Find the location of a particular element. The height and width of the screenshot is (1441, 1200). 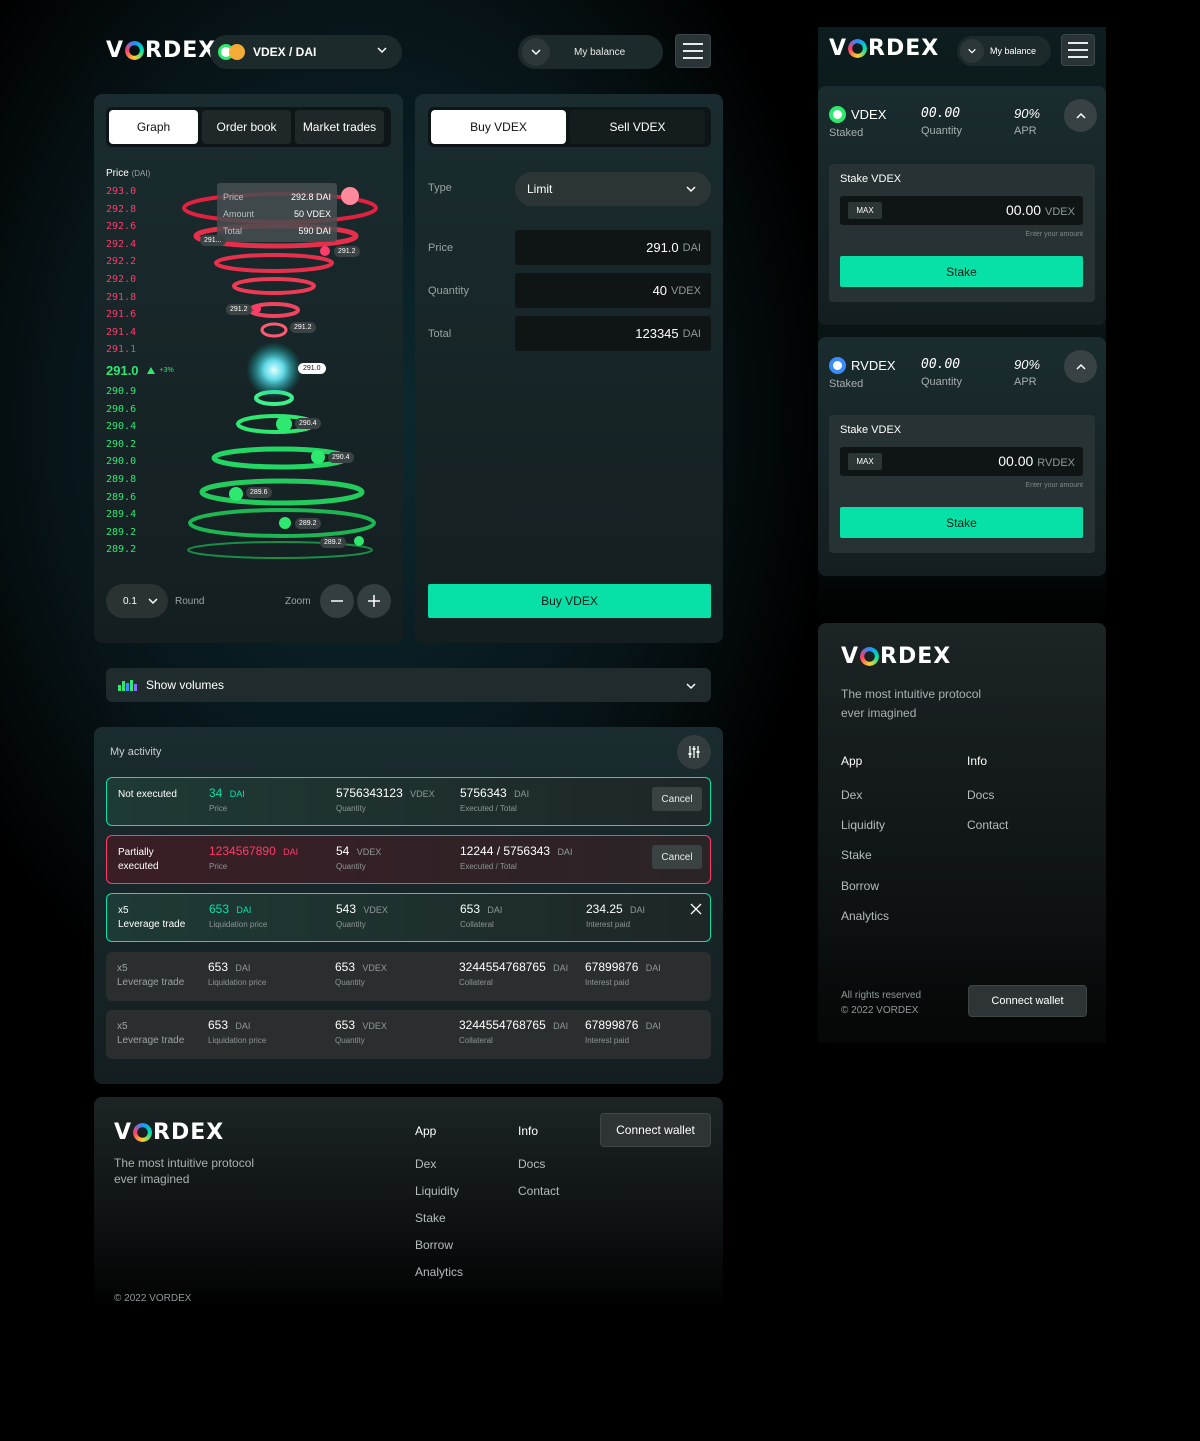

mobile-logo: V RDEX is located at coordinates (884, 48).